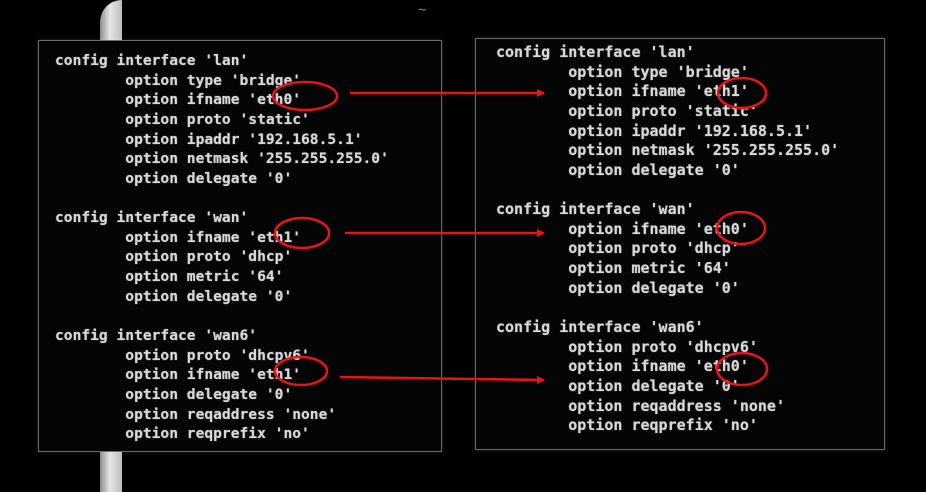 The height and width of the screenshot is (492, 926). Describe the element at coordinates (422, 10) in the screenshot. I see `background-icon: ∼` at that location.